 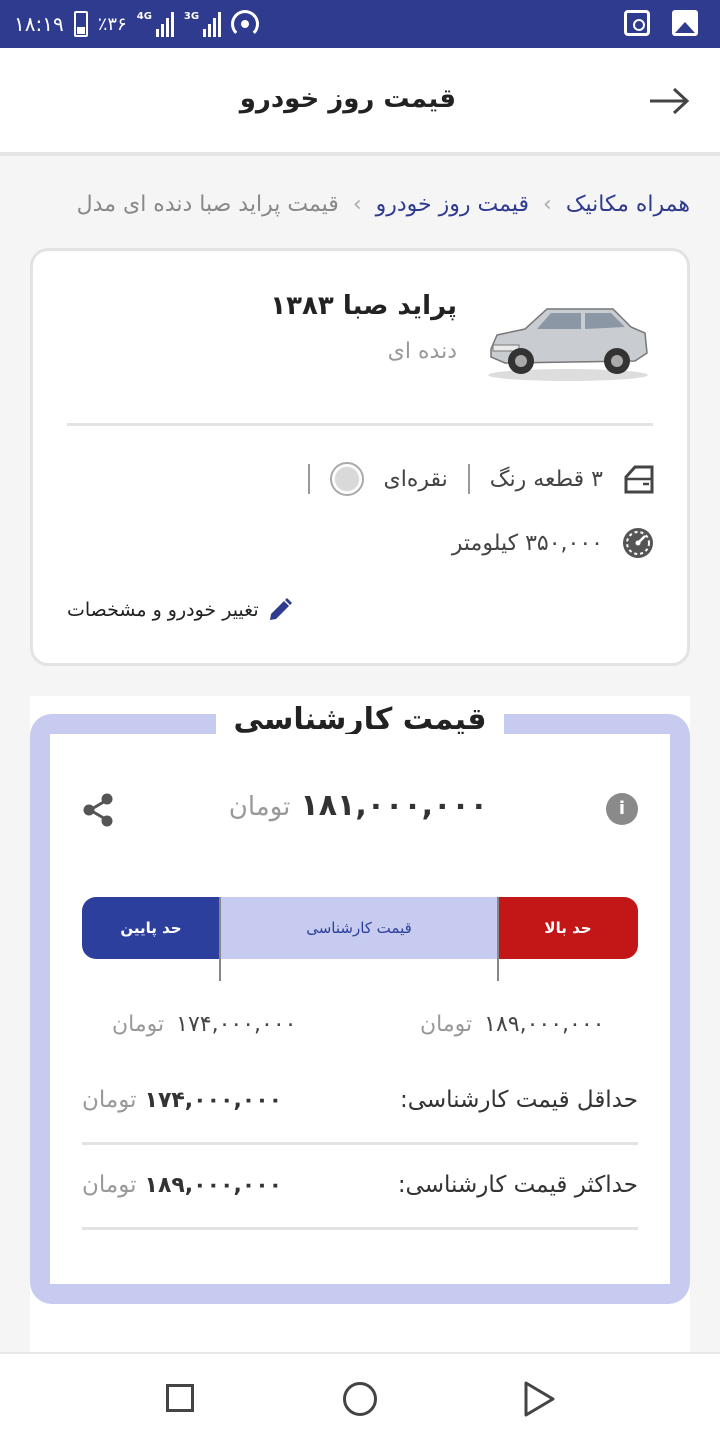 What do you see at coordinates (539, 1399) in the screenshot?
I see `nav-back-icon` at bounding box center [539, 1399].